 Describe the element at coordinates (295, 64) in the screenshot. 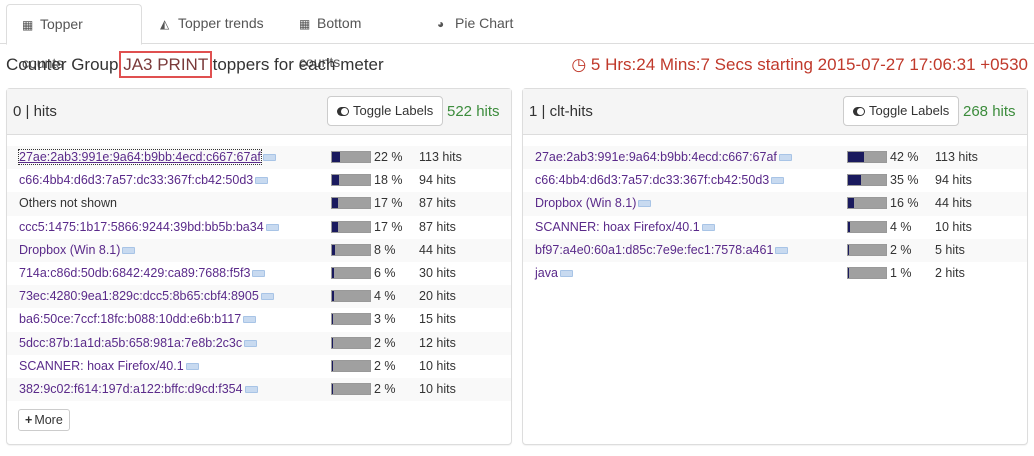

I see `title-suffix: toppers for each meter` at that location.